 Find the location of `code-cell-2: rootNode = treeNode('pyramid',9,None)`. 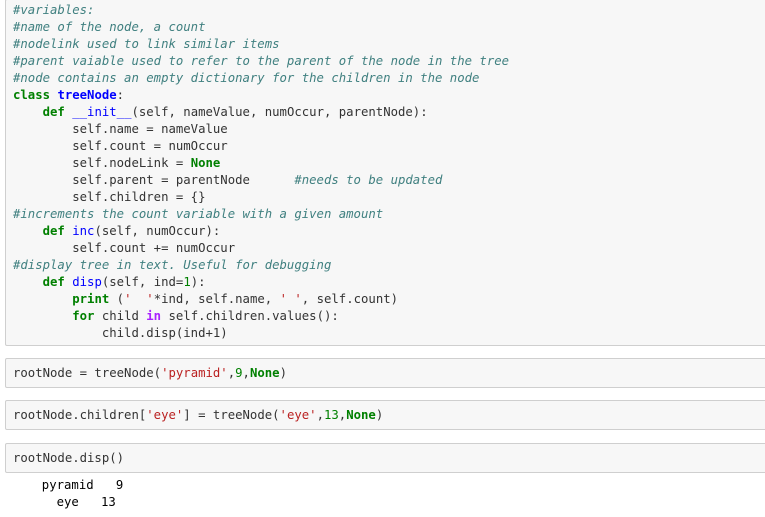

code-cell-2: rootNode = treeNode('pyramid',9,None) is located at coordinates (385, 373).